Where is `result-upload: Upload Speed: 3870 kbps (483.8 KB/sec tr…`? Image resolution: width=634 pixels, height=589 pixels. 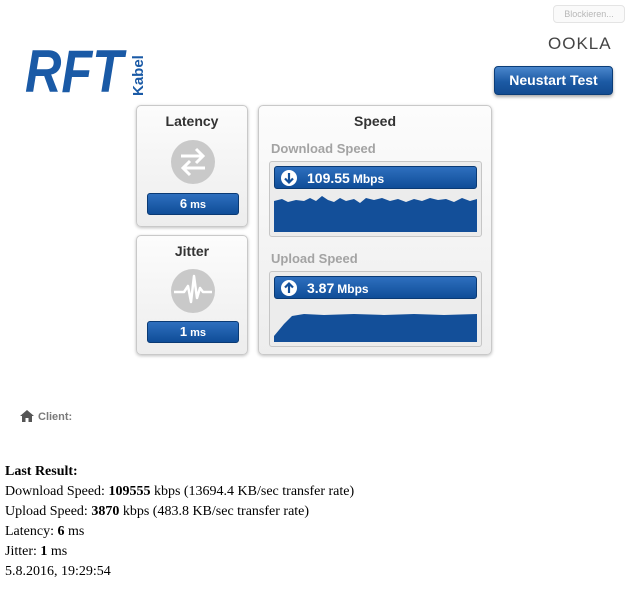 result-upload: Upload Speed: 3870 kbps (483.8 KB/sec tr… is located at coordinates (179, 512).